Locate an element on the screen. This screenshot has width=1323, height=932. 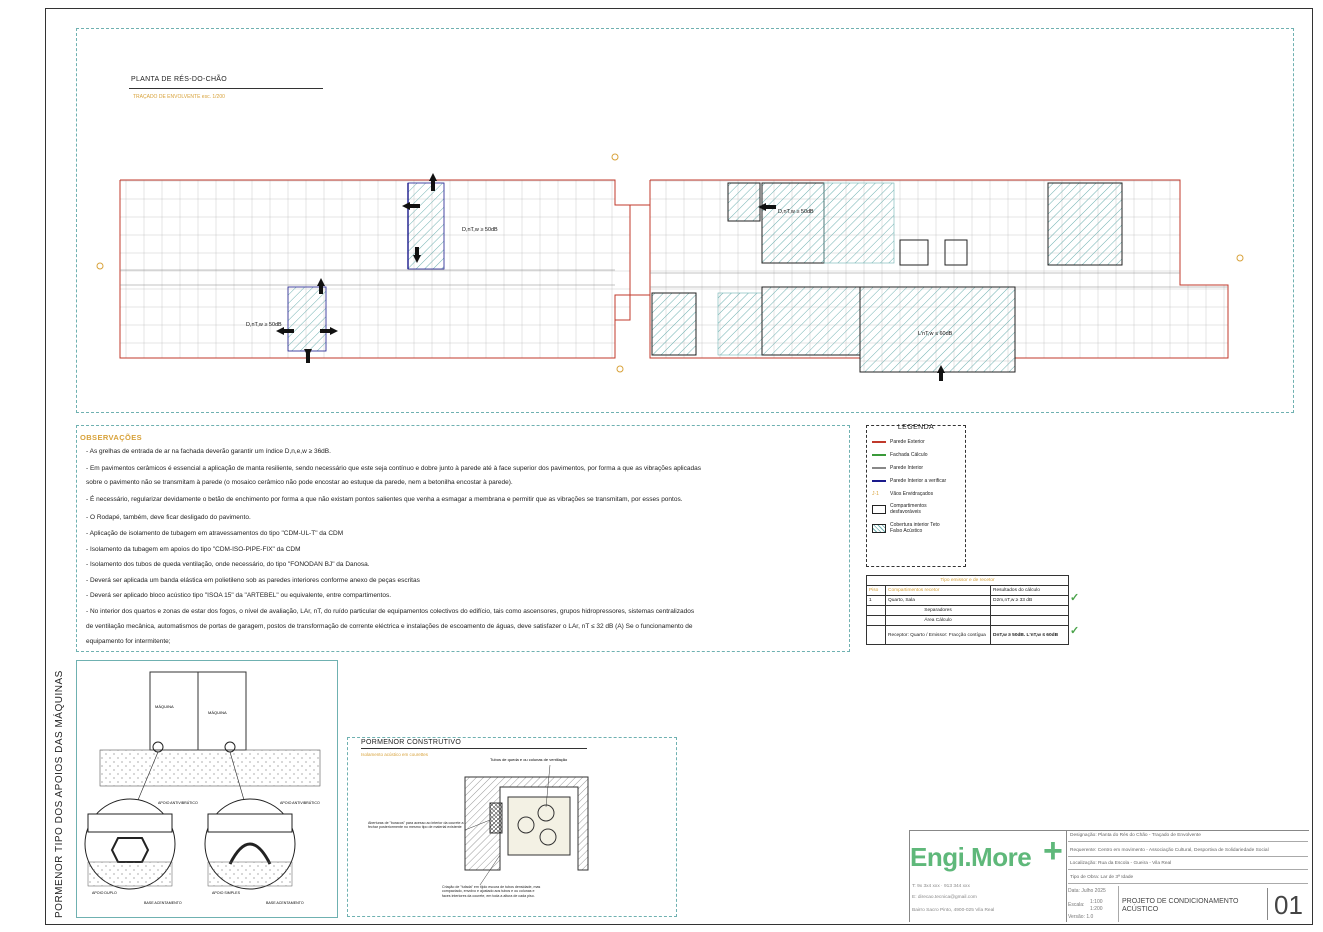
contact-line: Bairro Sacro Pinto, 4900-025 Vila Real is located at coordinates (953, 910).